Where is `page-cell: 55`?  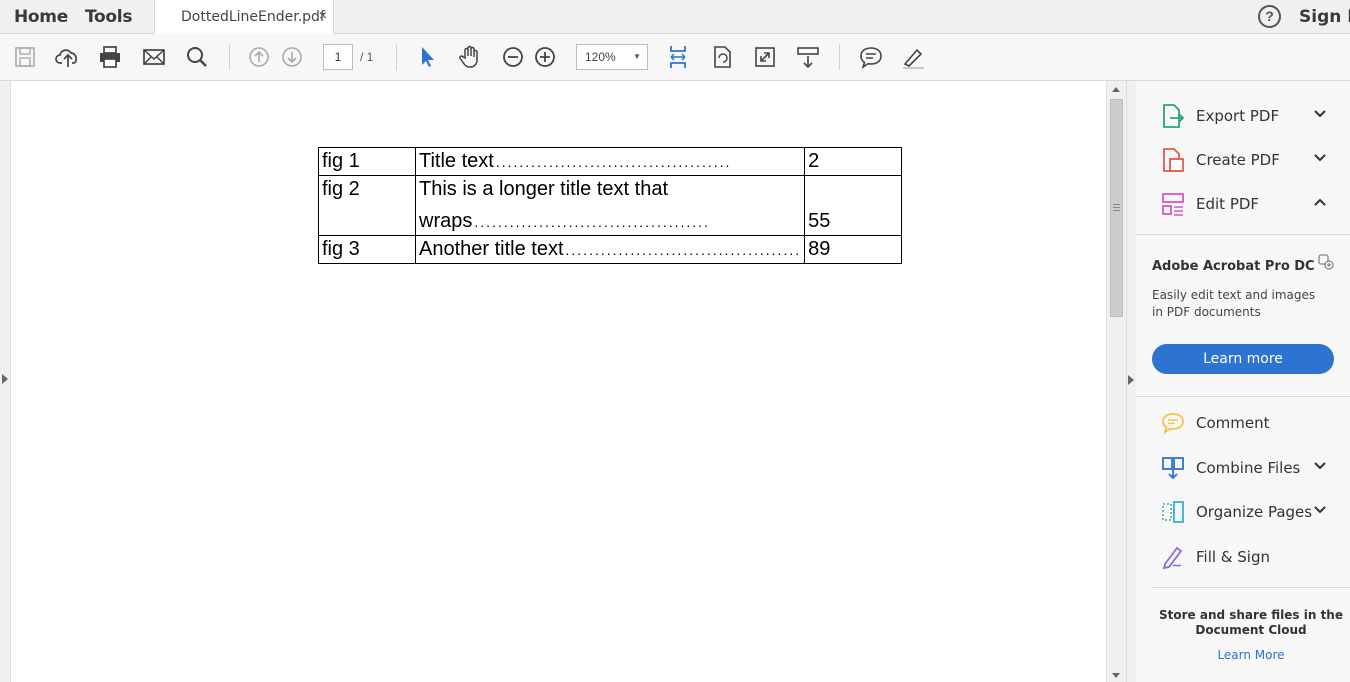
page-cell: 55 is located at coordinates (853, 205).